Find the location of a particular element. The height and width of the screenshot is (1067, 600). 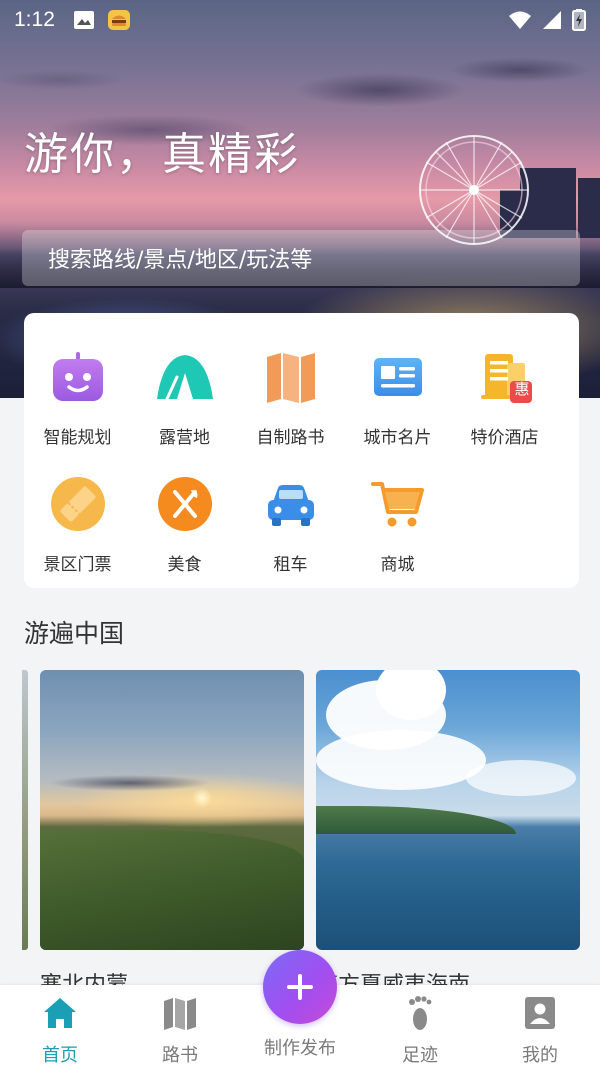

category-label: 智能规划 is located at coordinates (77, 438).